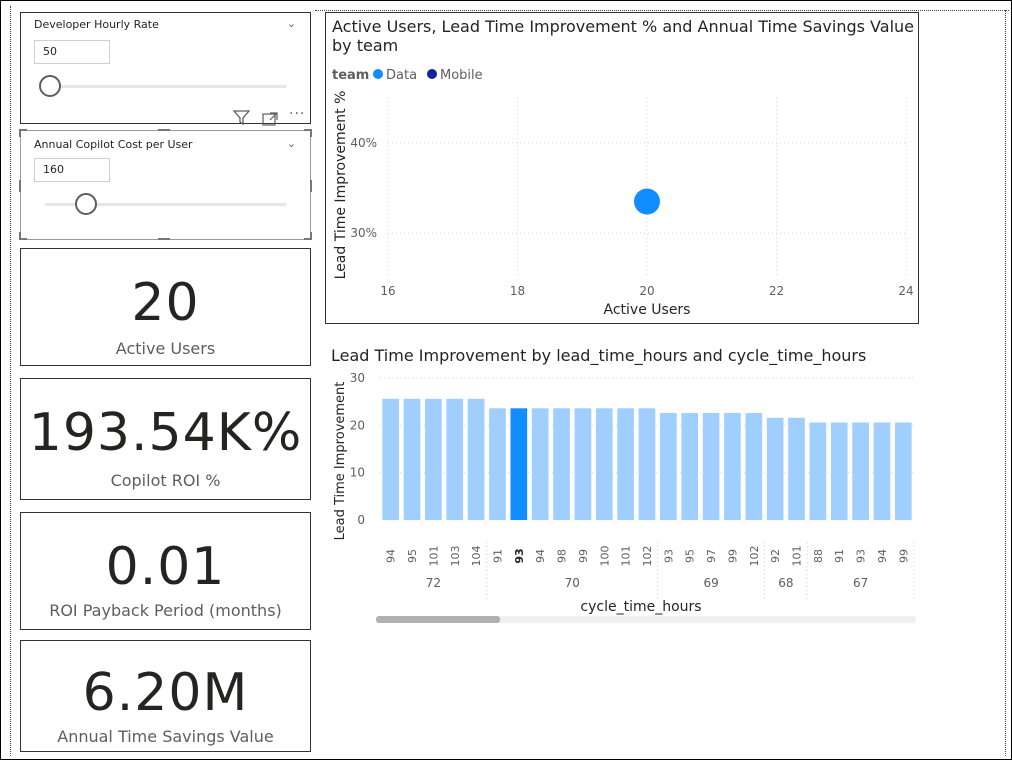 Image resolution: width=1012 pixels, height=760 pixels. I want to click on card-value: 20, so click(165, 303).